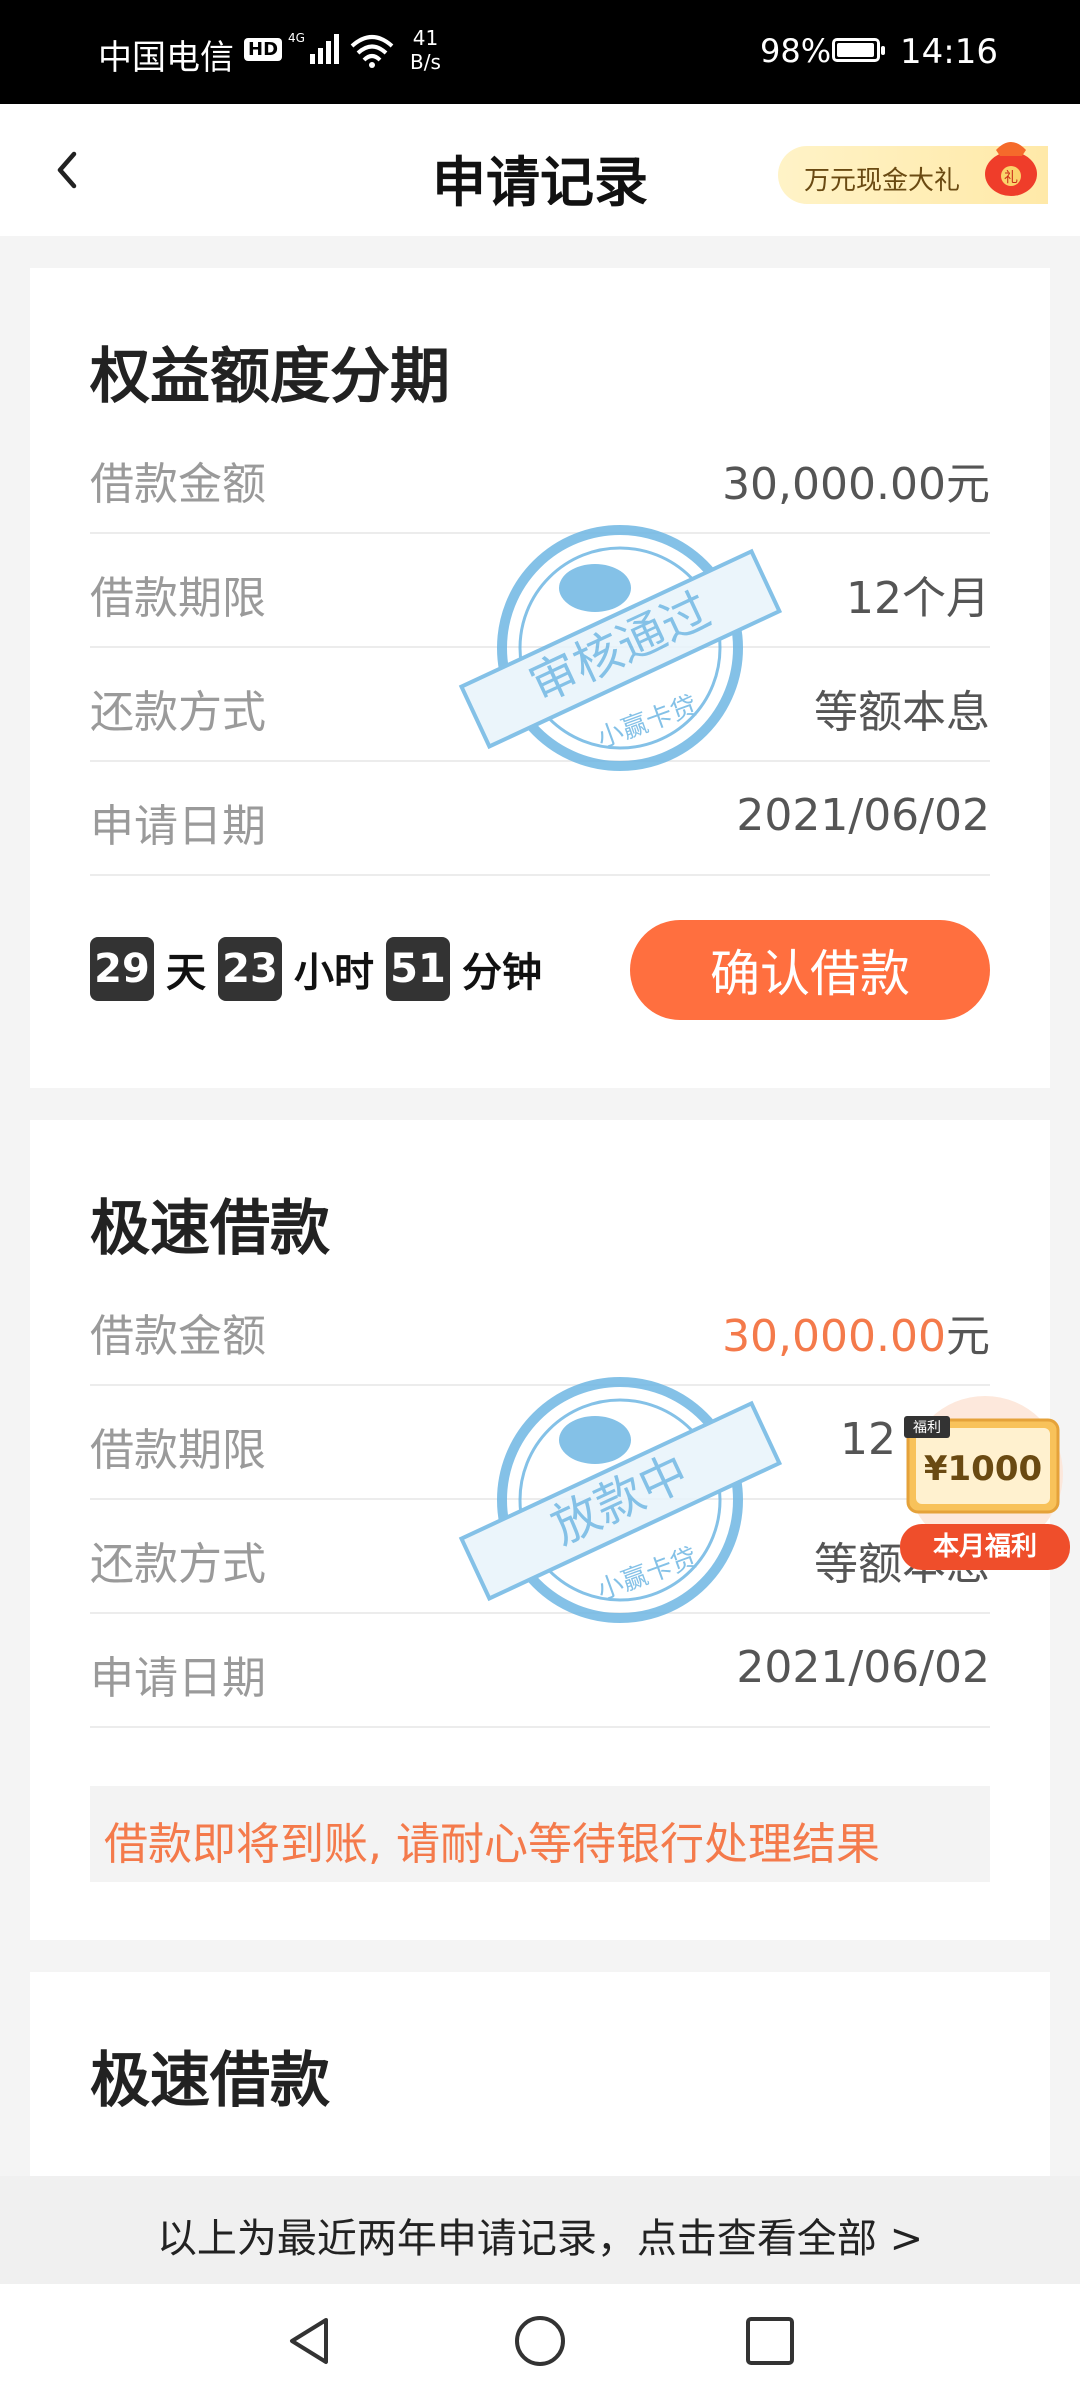 The width and height of the screenshot is (1080, 2400). Describe the element at coordinates (796, 51) in the screenshot. I see `battery-percent: 98%` at that location.